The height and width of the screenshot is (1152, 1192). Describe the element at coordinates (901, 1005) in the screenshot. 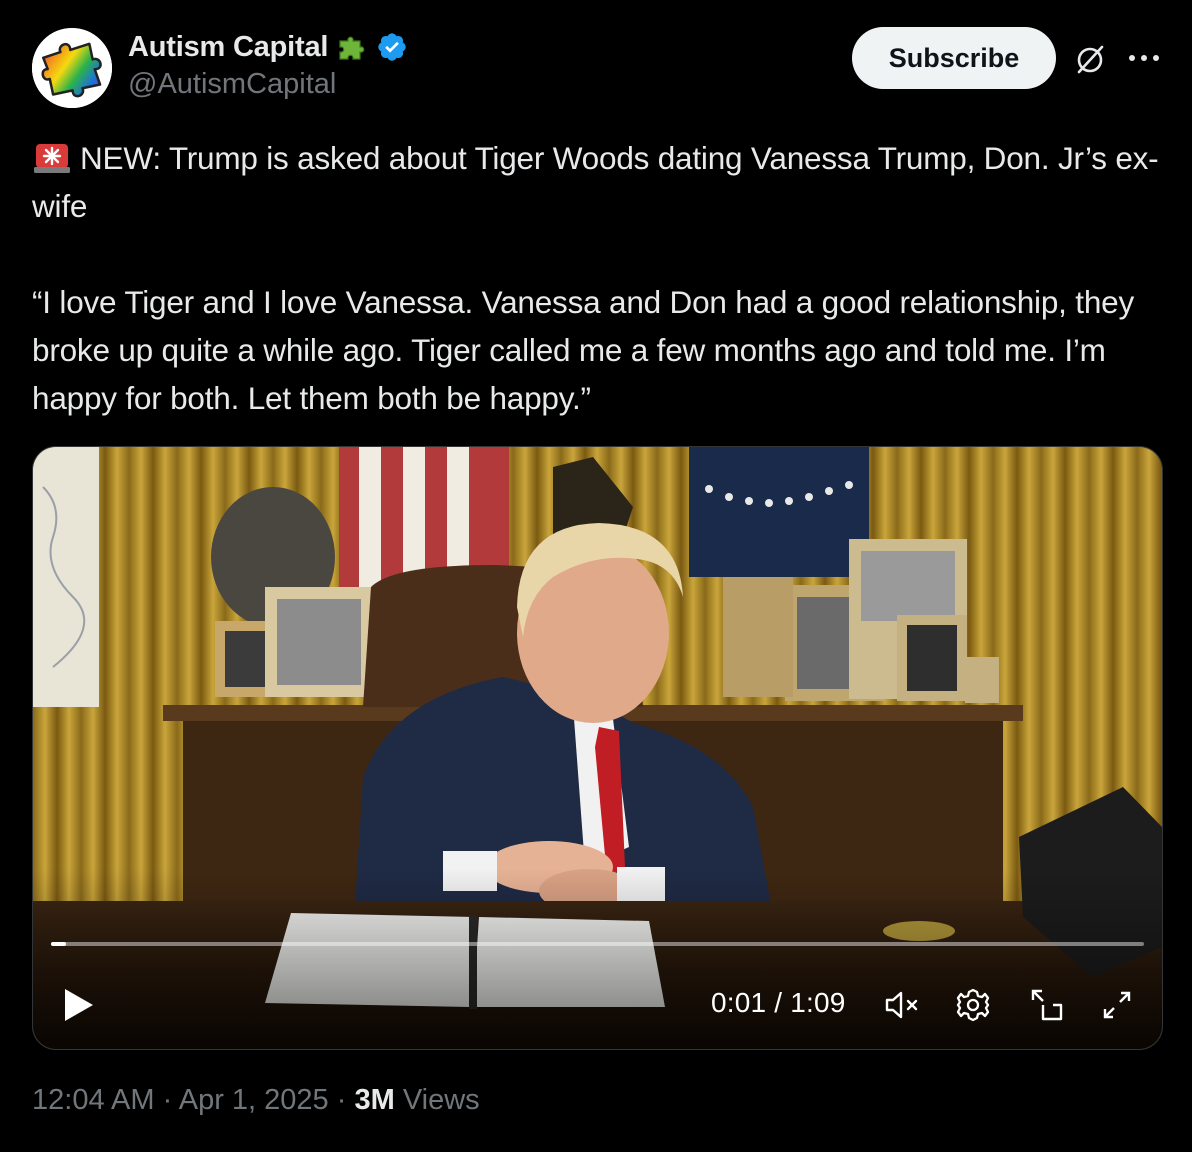

I see `mute-icon` at that location.